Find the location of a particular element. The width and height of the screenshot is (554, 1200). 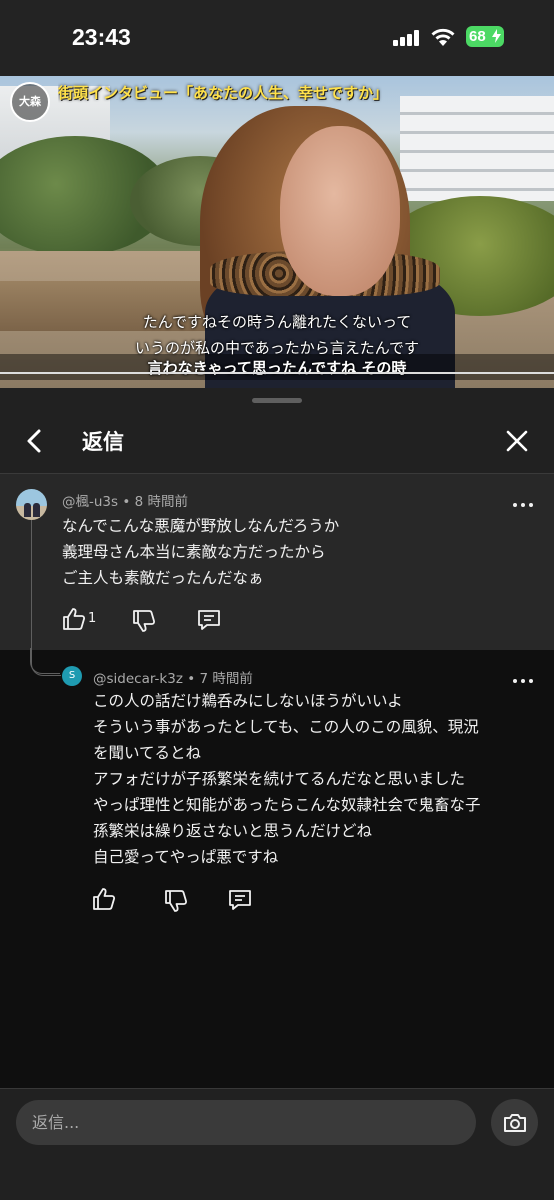

back-icon is located at coordinates (35, 441).